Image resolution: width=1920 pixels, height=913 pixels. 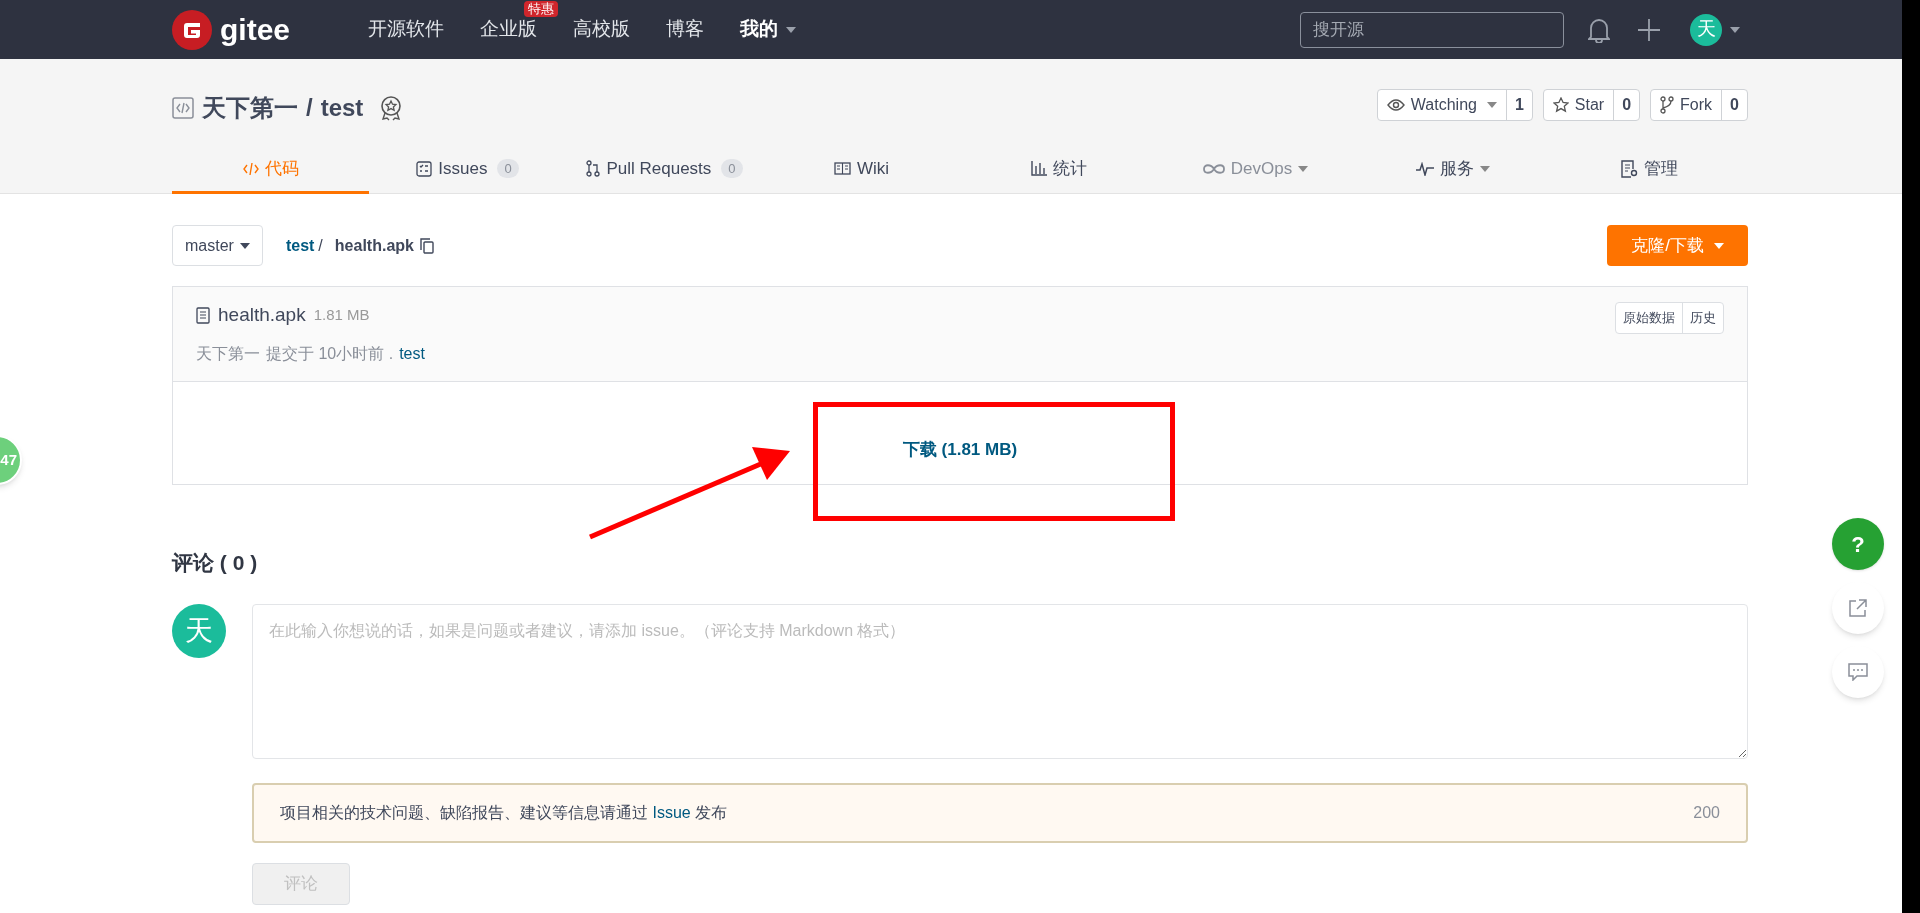 What do you see at coordinates (671, 812) in the screenshot?
I see `issue-link: Issue` at bounding box center [671, 812].